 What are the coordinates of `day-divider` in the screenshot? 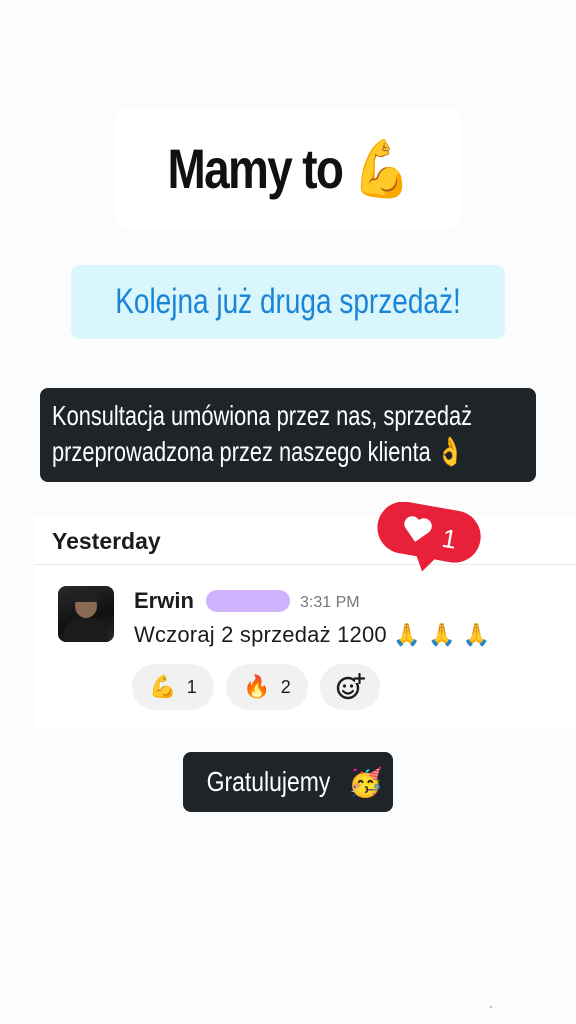 It's located at (305, 564).